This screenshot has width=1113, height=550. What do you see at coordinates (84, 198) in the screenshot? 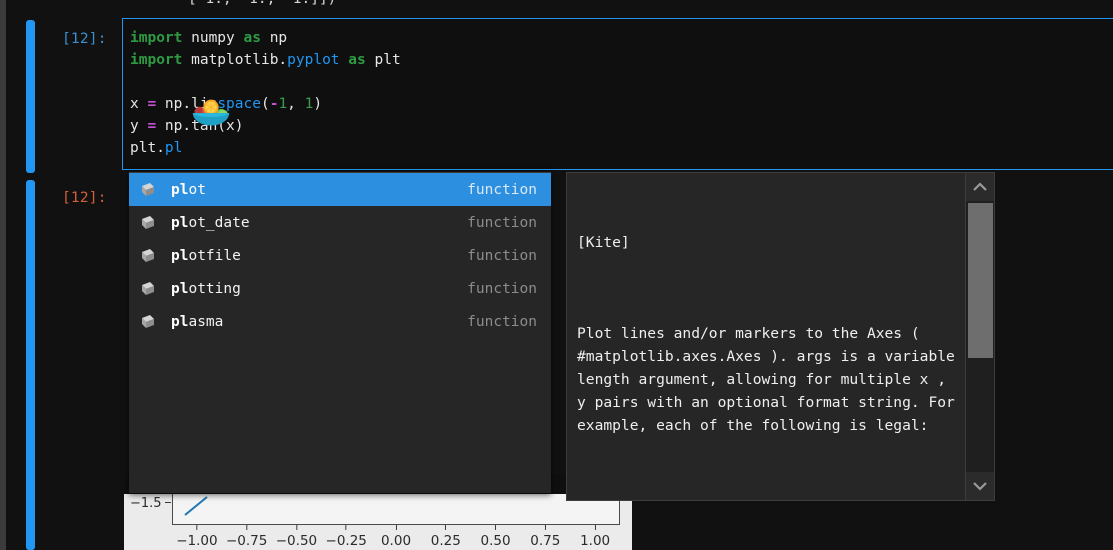
I see `output-prompt-label: [12]:` at bounding box center [84, 198].